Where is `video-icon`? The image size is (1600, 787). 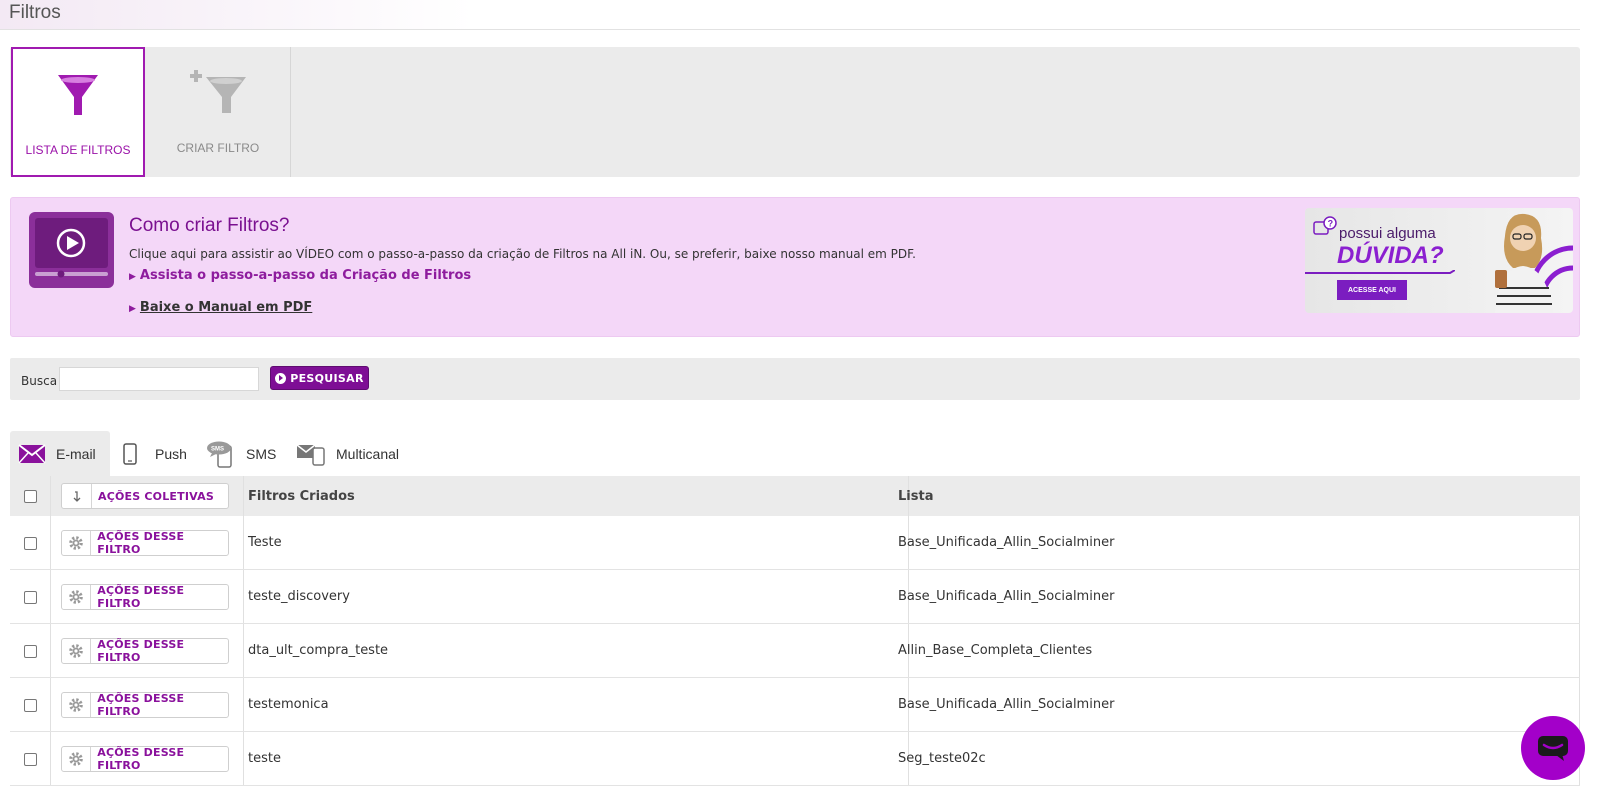 video-icon is located at coordinates (71, 250).